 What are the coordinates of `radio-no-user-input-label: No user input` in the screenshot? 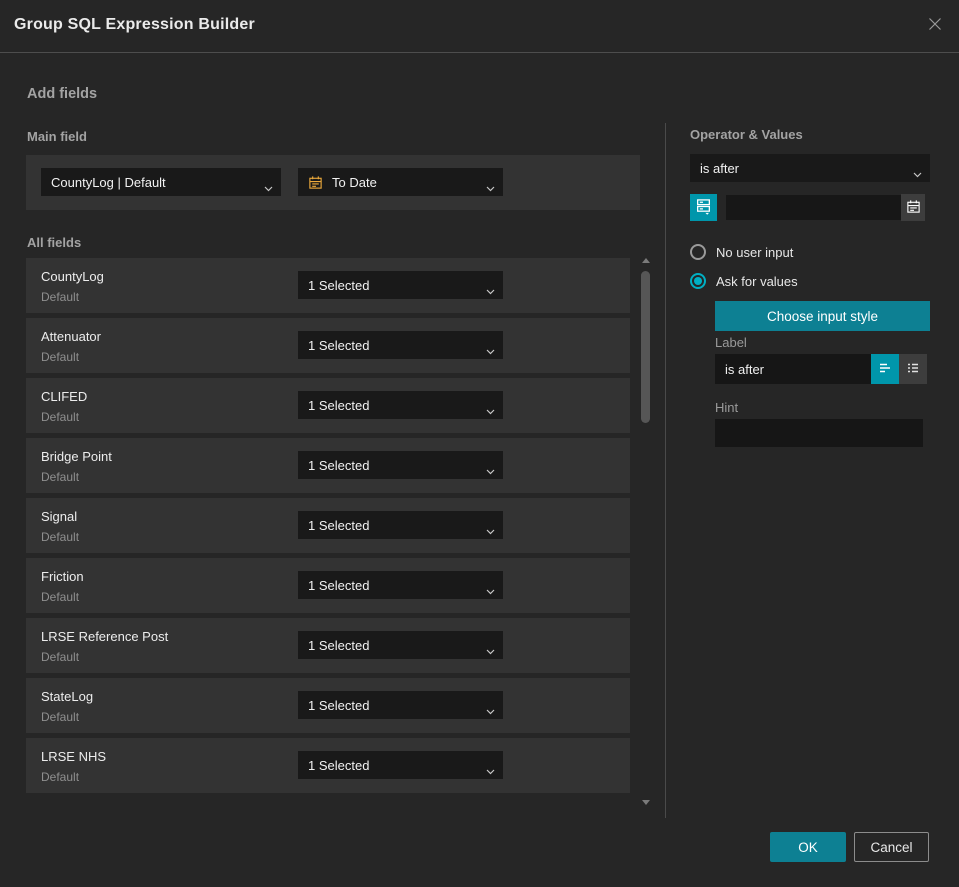 It's located at (755, 252).